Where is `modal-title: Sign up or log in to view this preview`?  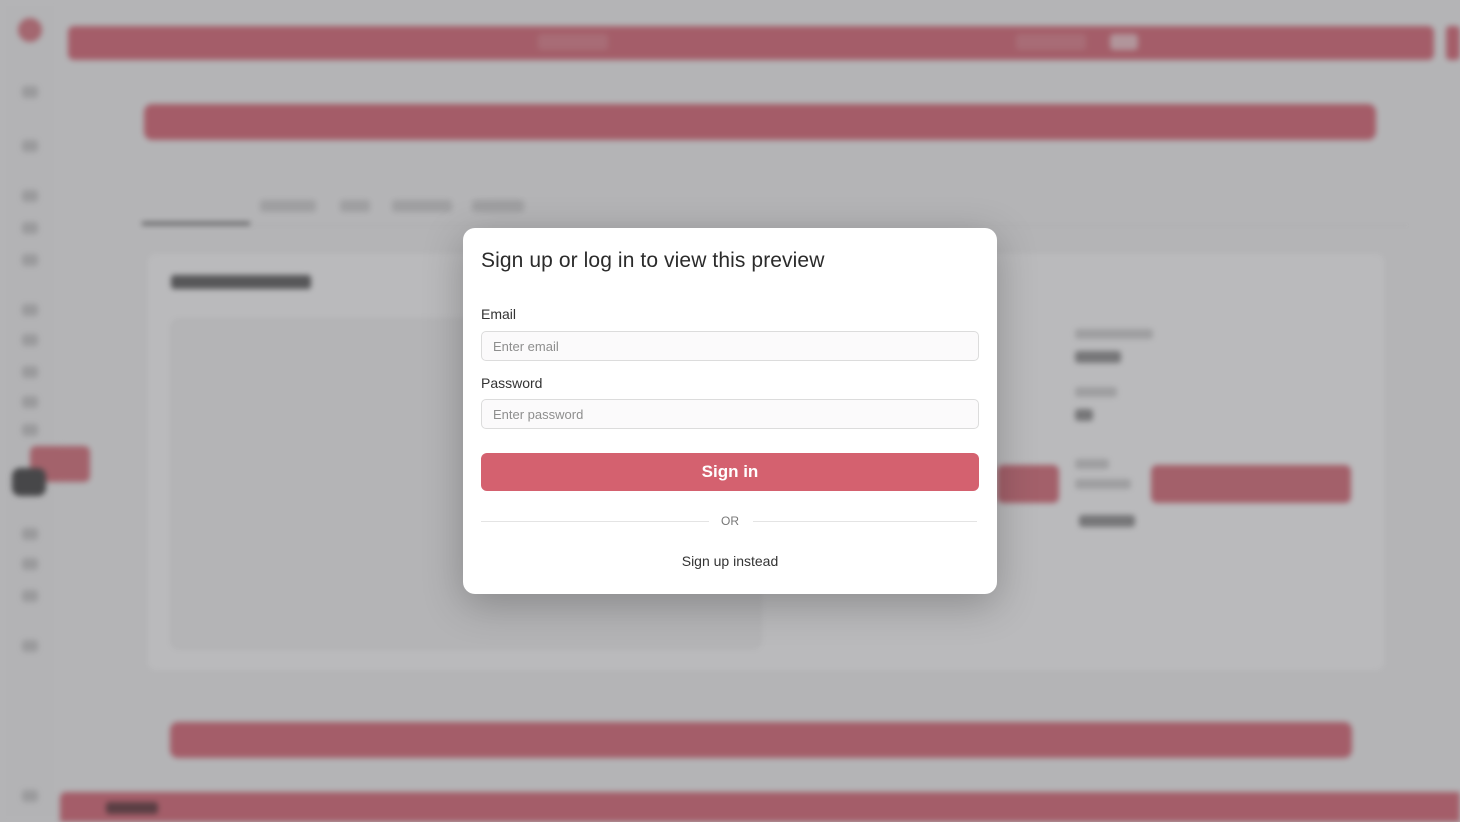
modal-title: Sign up or log in to view this preview is located at coordinates (653, 260).